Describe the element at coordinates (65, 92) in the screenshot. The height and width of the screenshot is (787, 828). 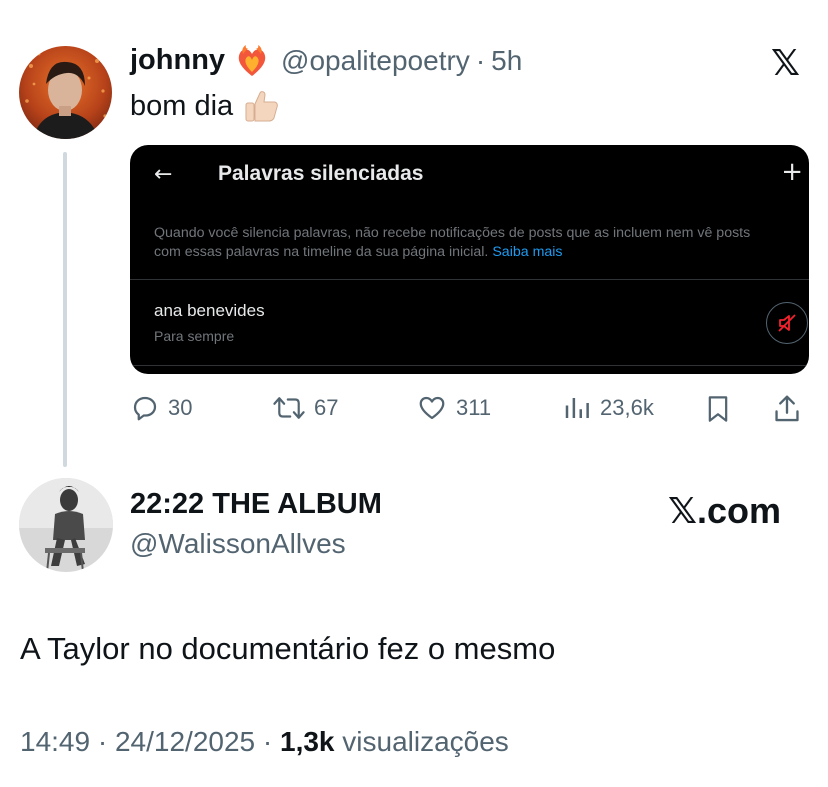
I see `avatar-opalitepoetry` at that location.